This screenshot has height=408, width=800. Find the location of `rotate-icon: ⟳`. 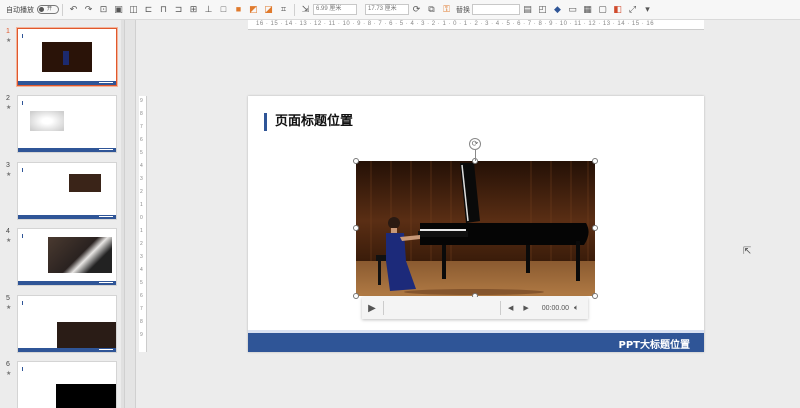

rotate-icon: ⟳ is located at coordinates (416, 9).